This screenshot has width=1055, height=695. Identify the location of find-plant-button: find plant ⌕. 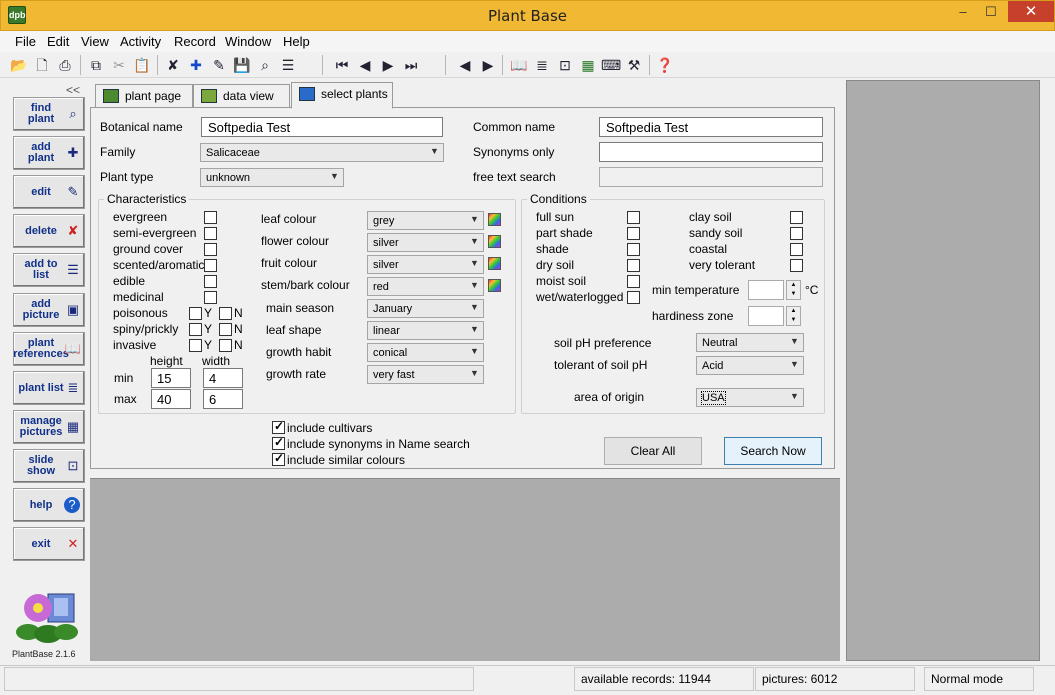
(49, 114).